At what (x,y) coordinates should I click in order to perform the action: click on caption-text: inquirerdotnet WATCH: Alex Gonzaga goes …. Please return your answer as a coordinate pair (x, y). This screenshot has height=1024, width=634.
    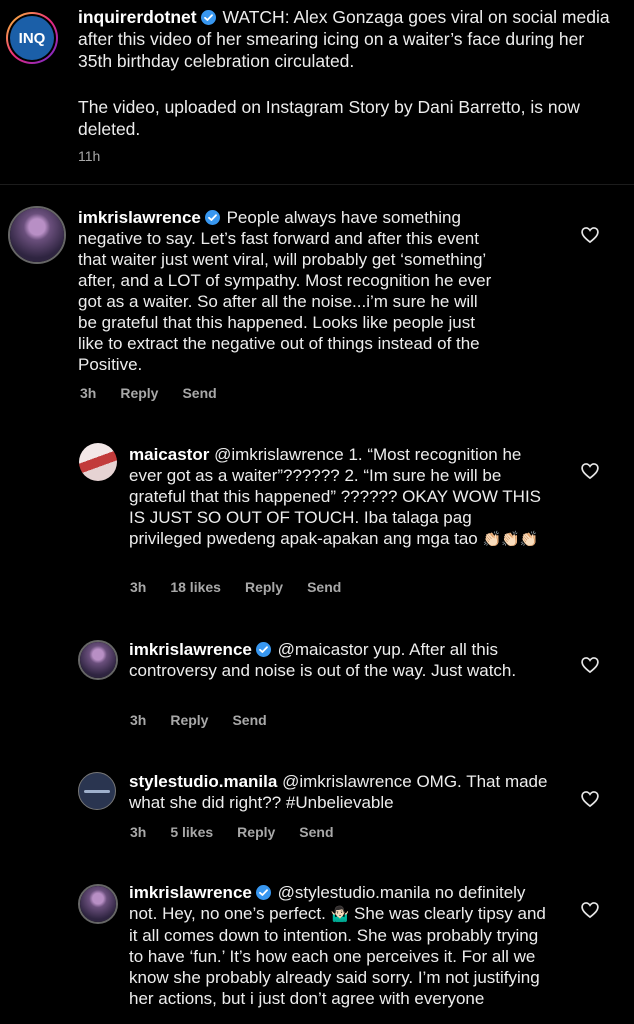
    Looking at the image, I should click on (348, 39).